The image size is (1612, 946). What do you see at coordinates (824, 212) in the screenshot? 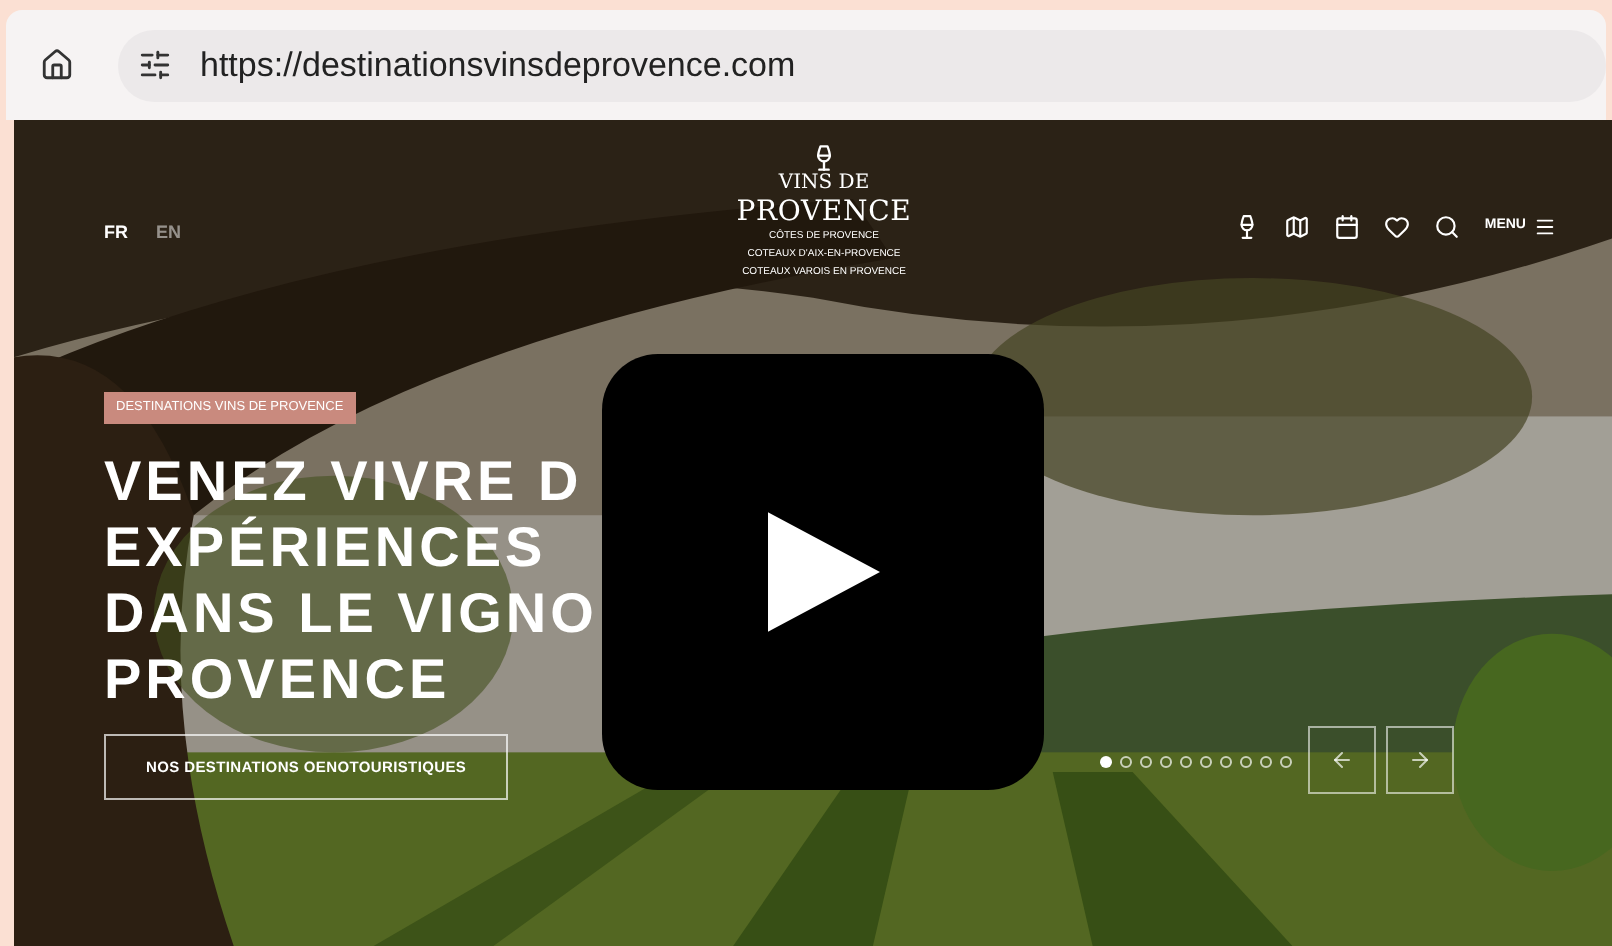
I see `logo-text: PROVENCE` at bounding box center [824, 212].